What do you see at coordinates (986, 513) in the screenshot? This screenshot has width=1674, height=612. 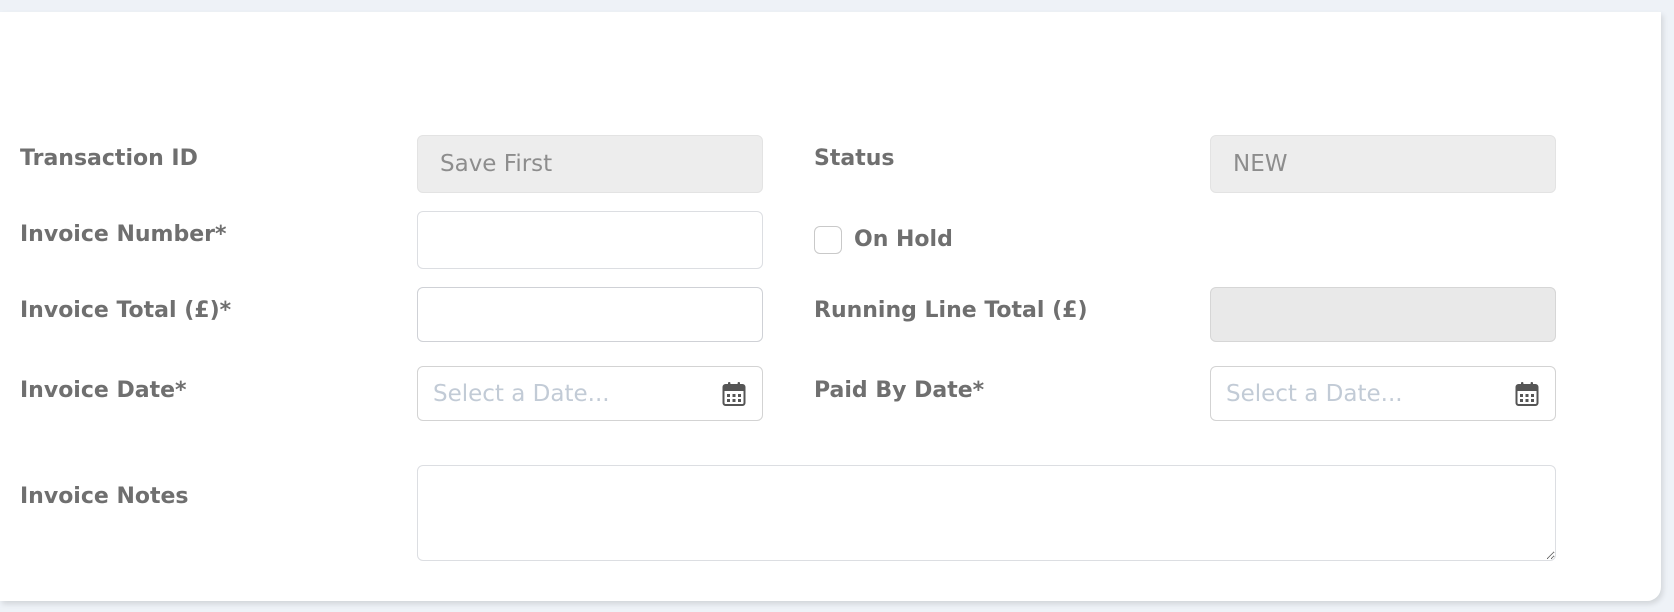 I see `invoice-notes-textarea` at bounding box center [986, 513].